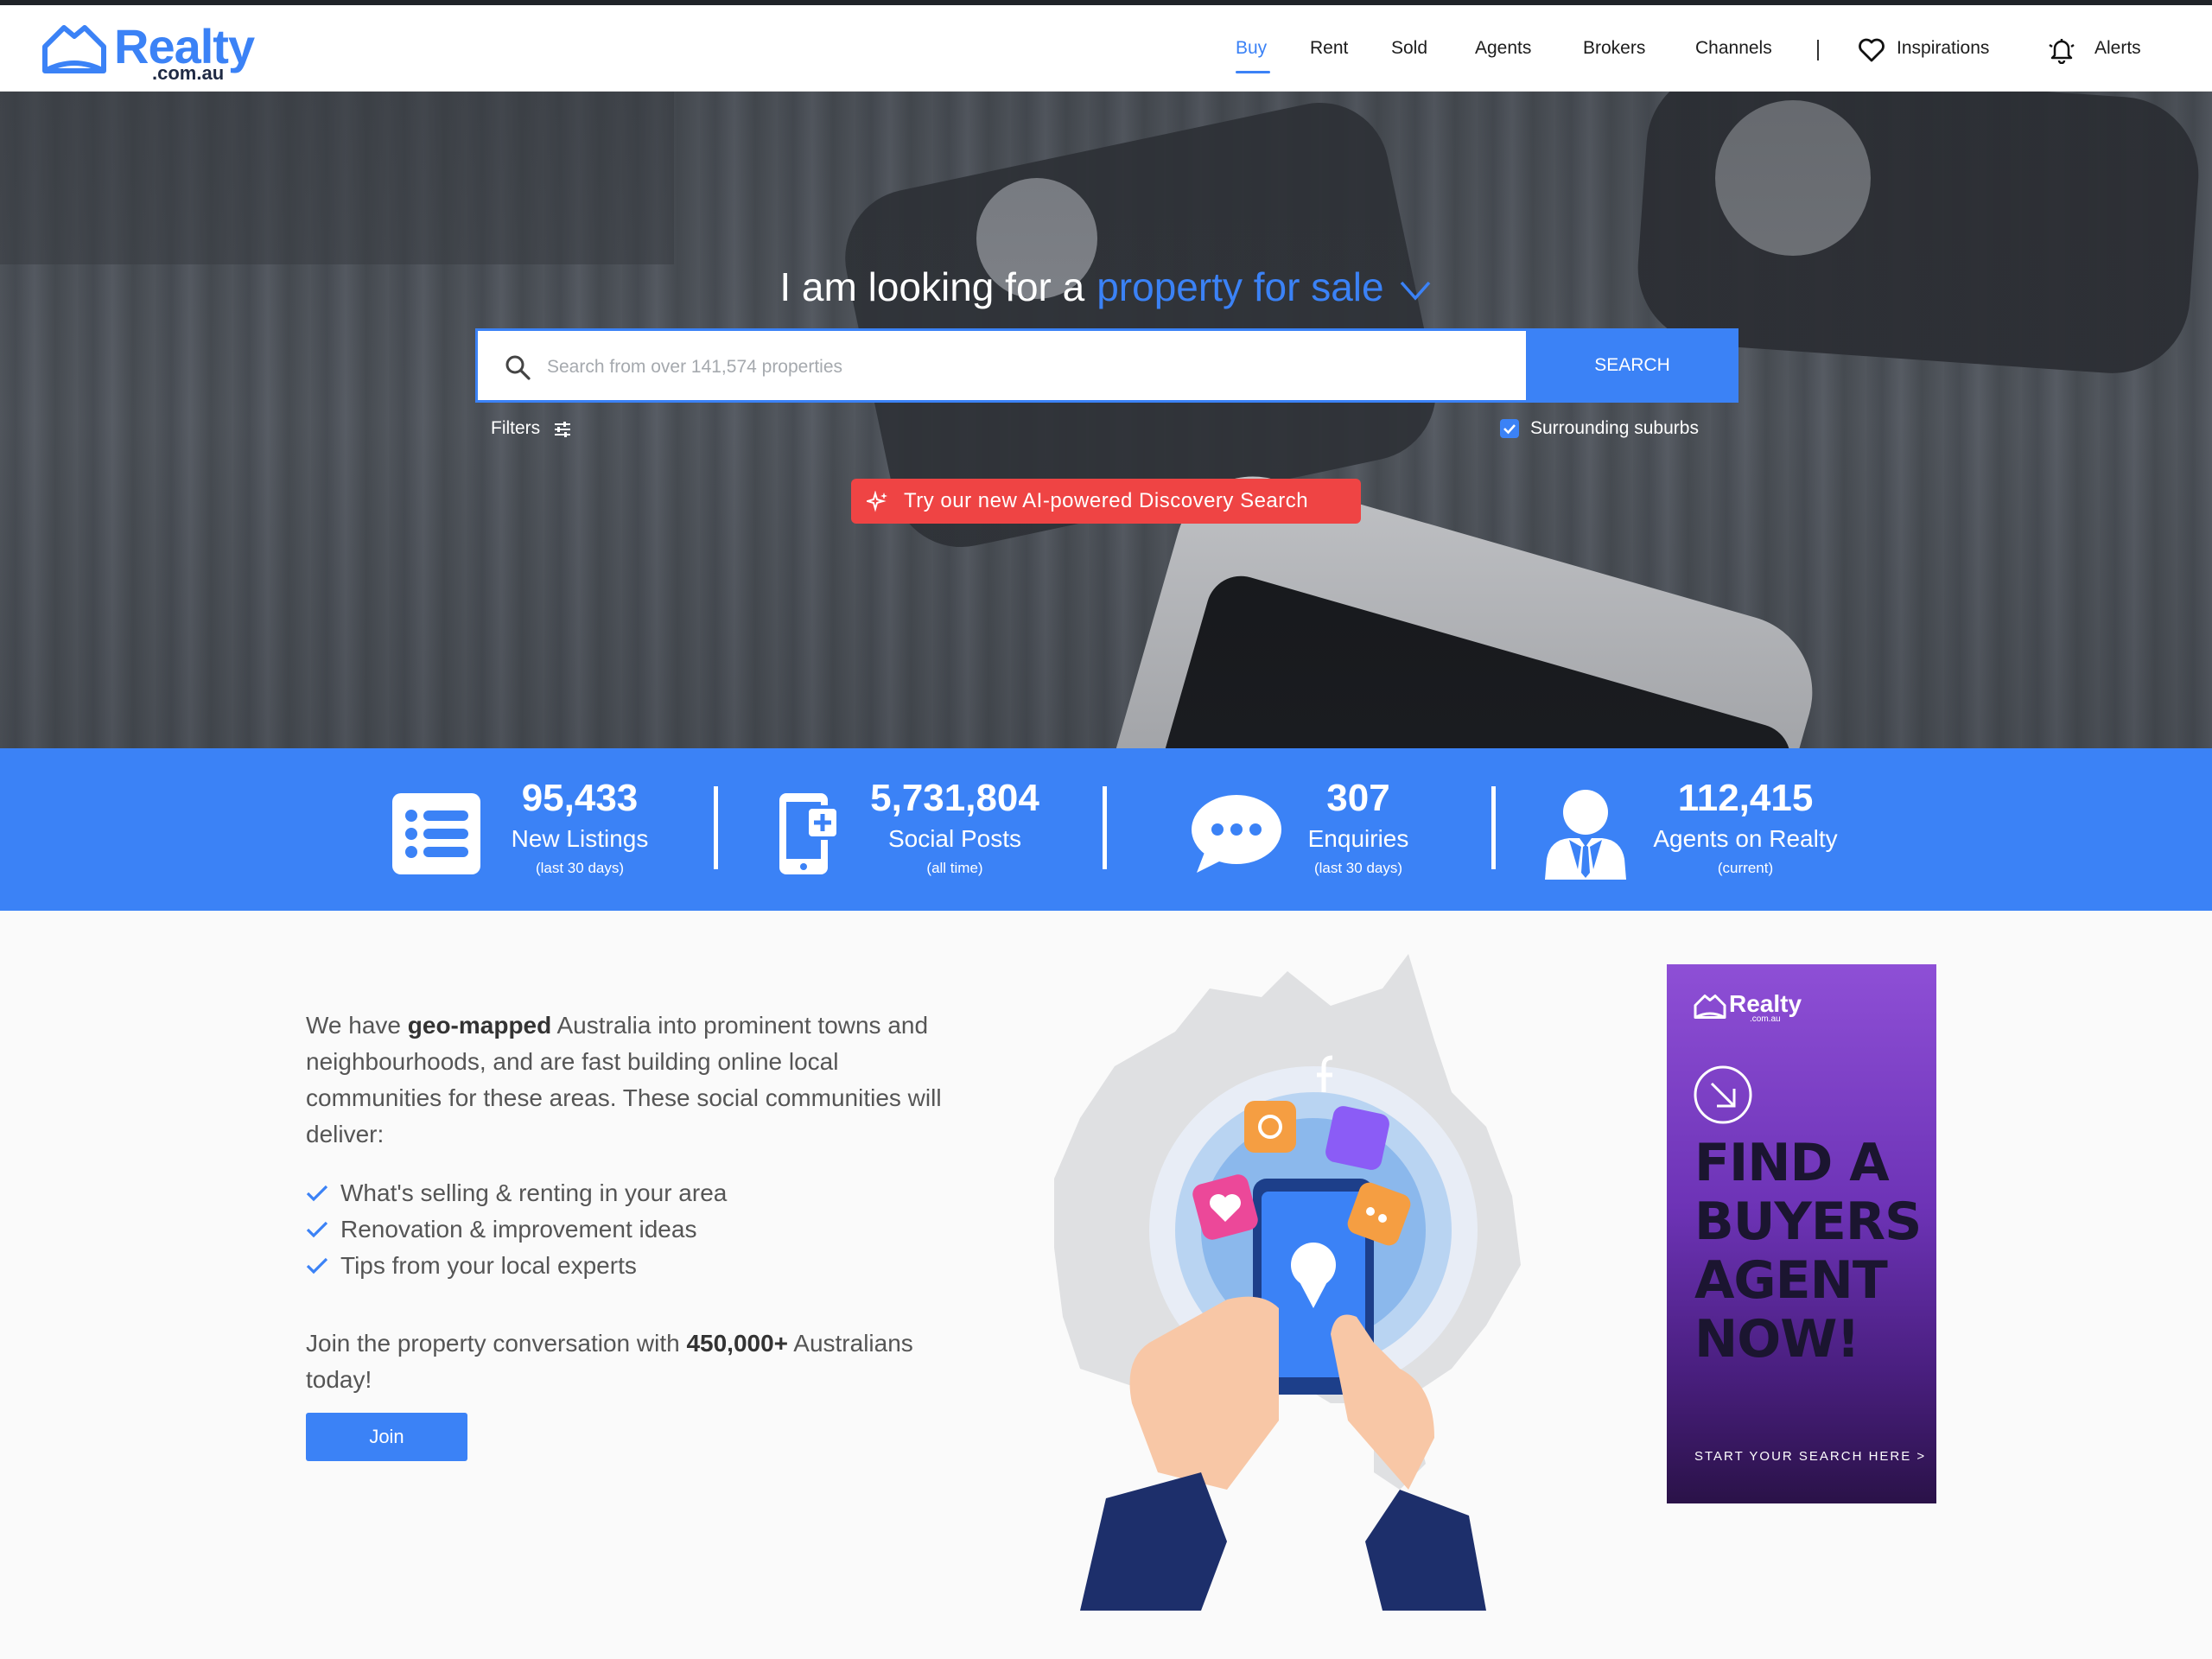  I want to click on arrow-down-right-icon, so click(1723, 1094).